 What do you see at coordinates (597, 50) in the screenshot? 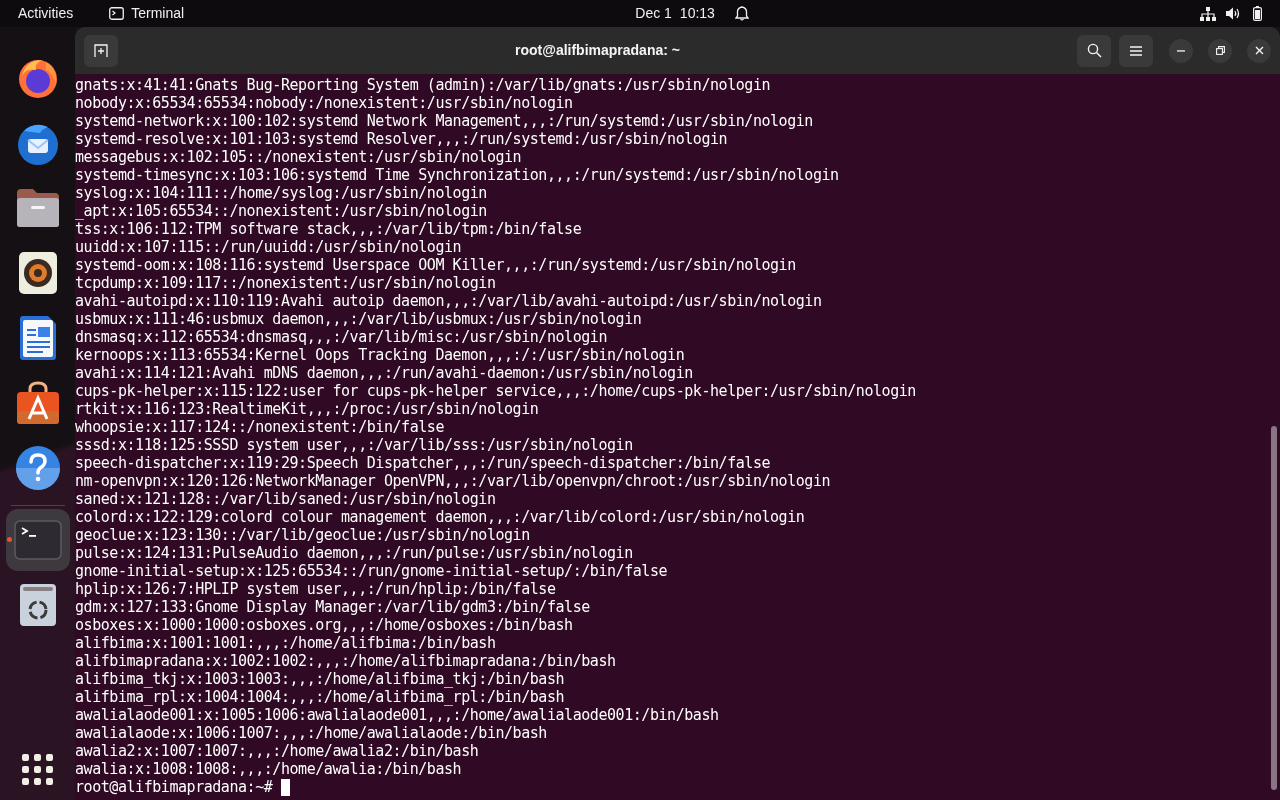
I see `window-title: root@alifbimapradana: ~` at bounding box center [597, 50].